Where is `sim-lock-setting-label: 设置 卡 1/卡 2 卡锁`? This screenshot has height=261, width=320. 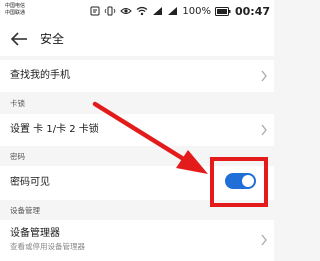
sim-lock-setting-label: 设置 卡 1/卡 2 卡锁 is located at coordinates (54, 129).